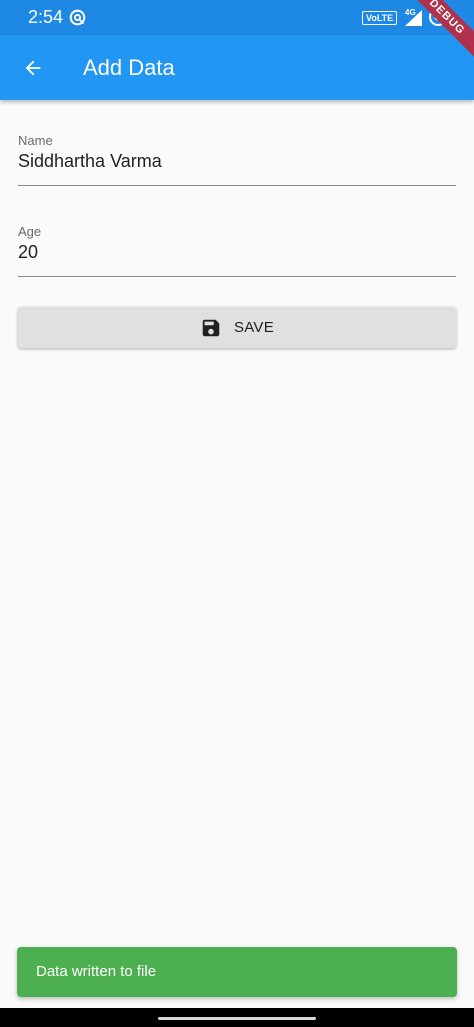 This screenshot has width=474, height=1027. What do you see at coordinates (90, 161) in the screenshot?
I see `name-field-value: Siddhartha Varma` at bounding box center [90, 161].